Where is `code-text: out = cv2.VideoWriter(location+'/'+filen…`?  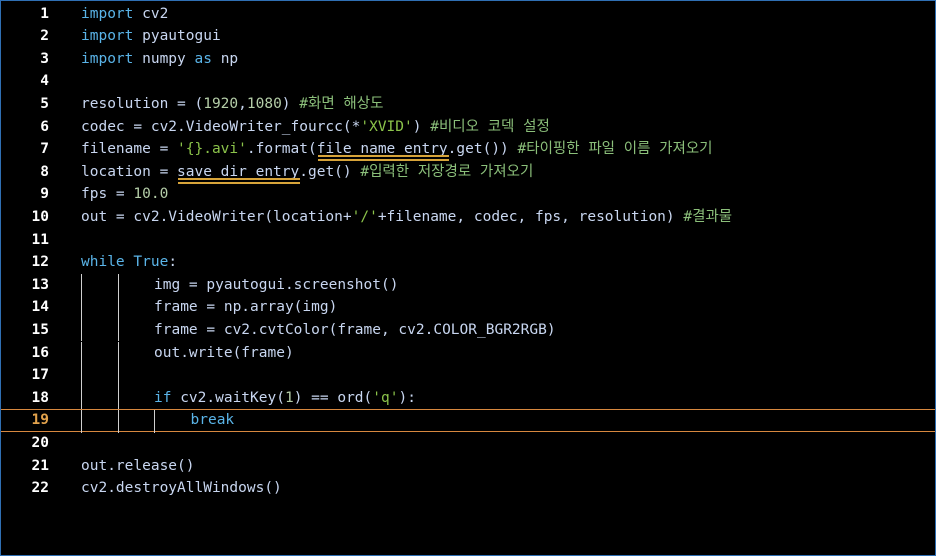
code-text: out = cv2.VideoWriter(location+'/'+filen… is located at coordinates (406, 217).